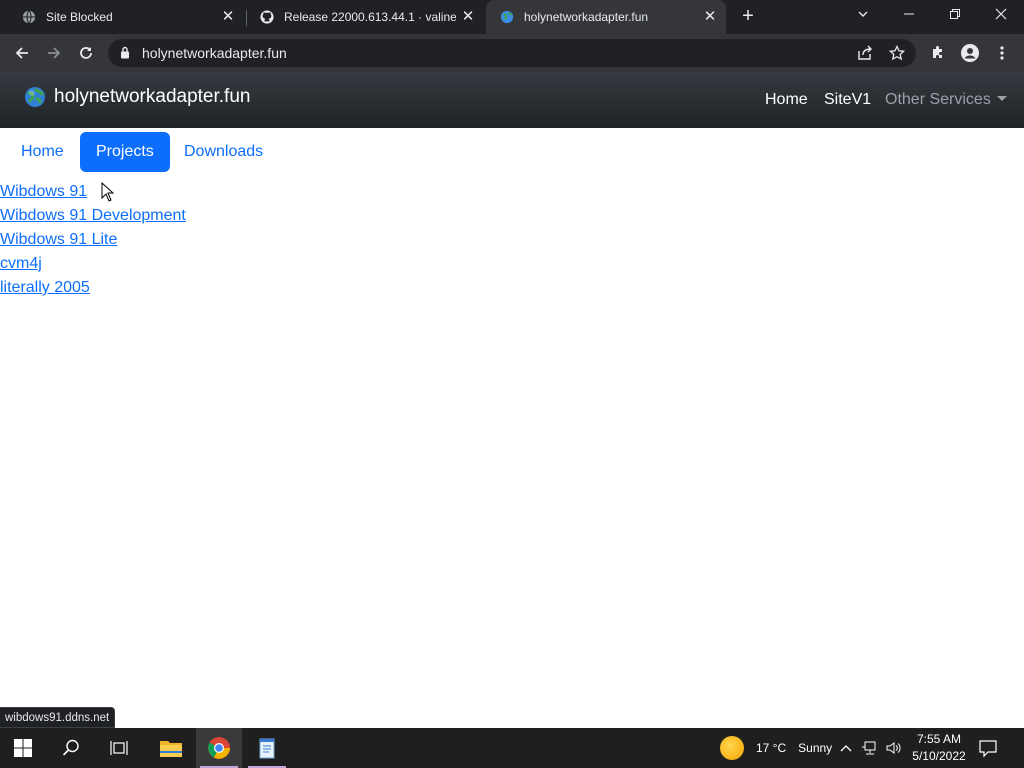 The image size is (1024, 768). Describe the element at coordinates (863, 15) in the screenshot. I see `tab-search-icon` at that location.